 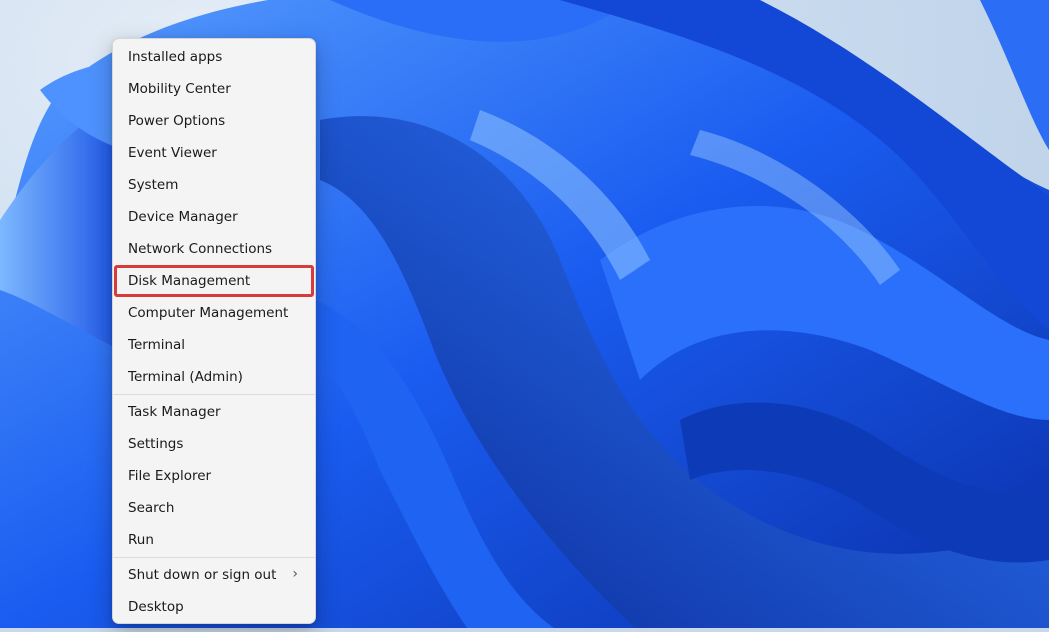 I want to click on menu-item-label: Installed apps, so click(x=175, y=57).